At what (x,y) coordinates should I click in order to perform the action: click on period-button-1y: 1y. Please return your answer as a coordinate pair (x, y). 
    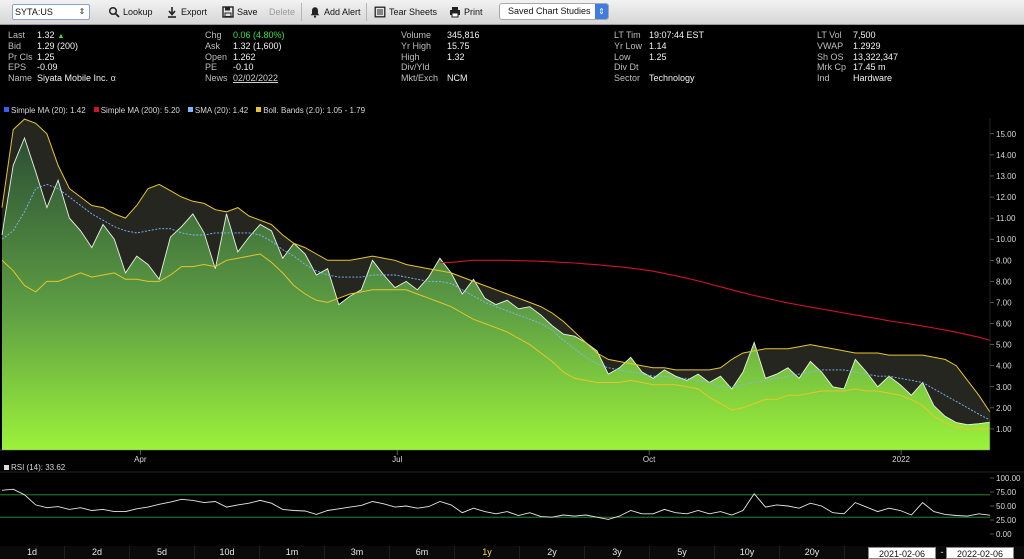
    Looking at the image, I should click on (487, 552).